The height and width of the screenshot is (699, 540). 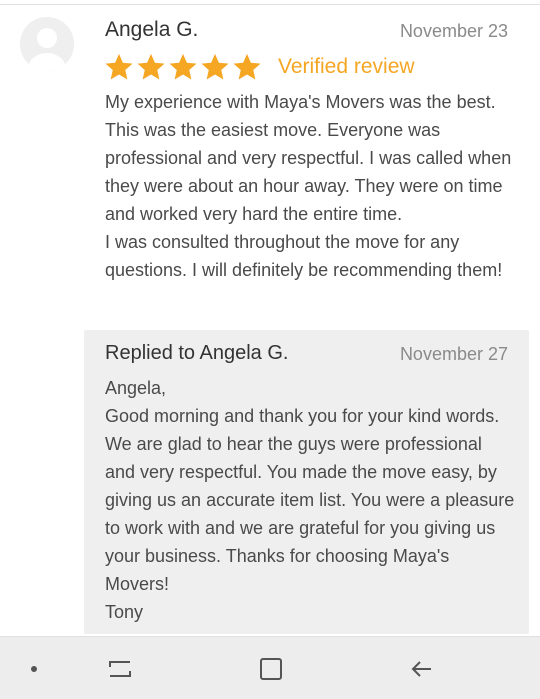 I want to click on dot-icon, so click(x=34, y=668).